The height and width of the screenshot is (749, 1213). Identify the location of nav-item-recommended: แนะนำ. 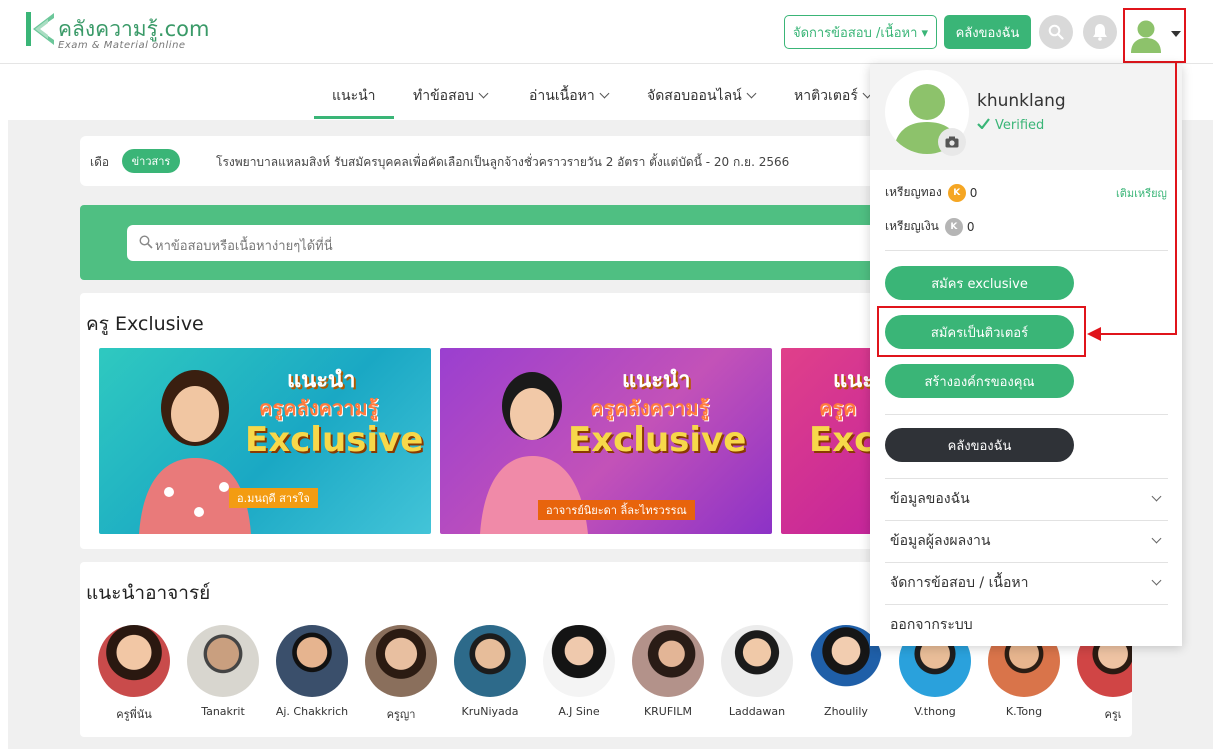
(353, 102).